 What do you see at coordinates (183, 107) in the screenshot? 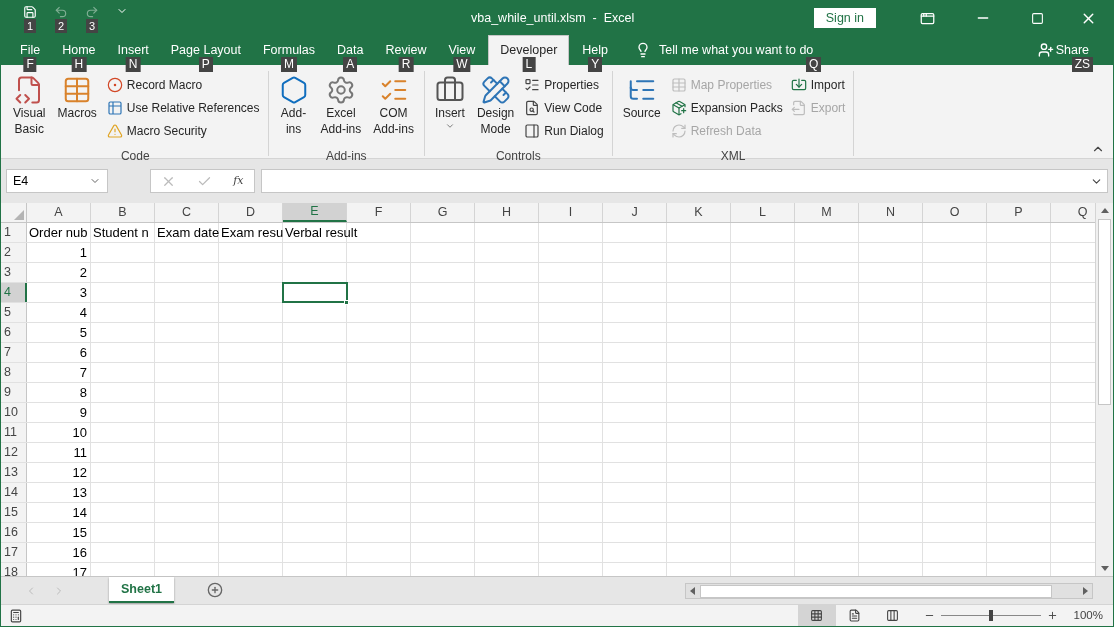
I see `ribbon-button: Use Relative References` at bounding box center [183, 107].